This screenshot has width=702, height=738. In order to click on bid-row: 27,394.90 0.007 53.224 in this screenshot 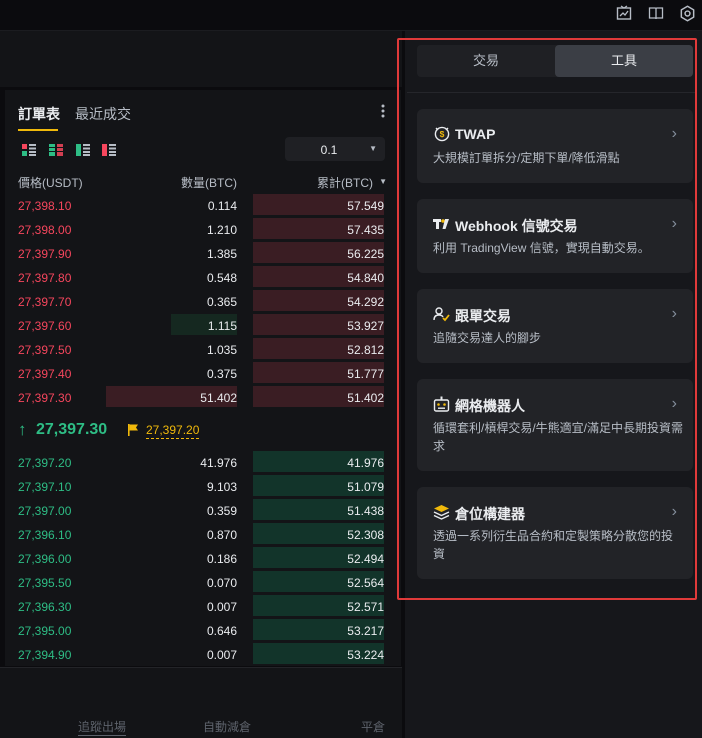, I will do `click(203, 654)`.